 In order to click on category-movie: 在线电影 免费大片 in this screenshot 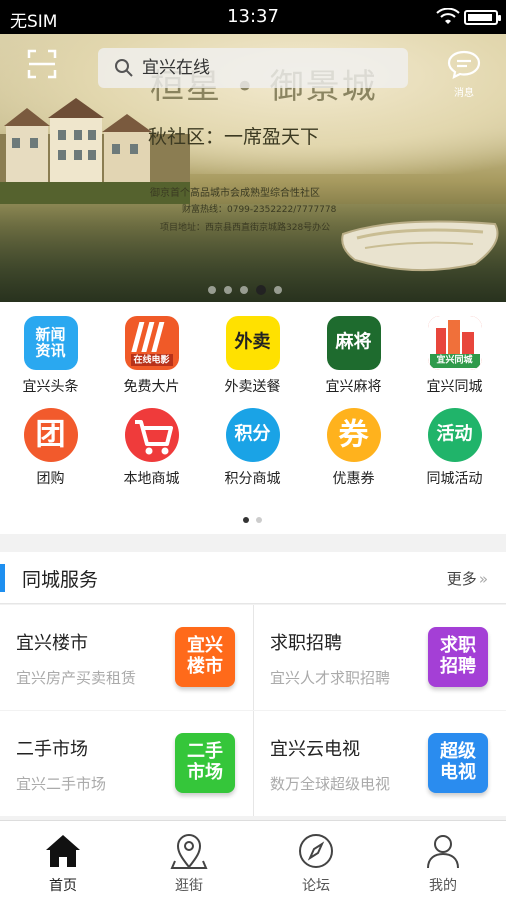, I will do `click(151, 356)`.